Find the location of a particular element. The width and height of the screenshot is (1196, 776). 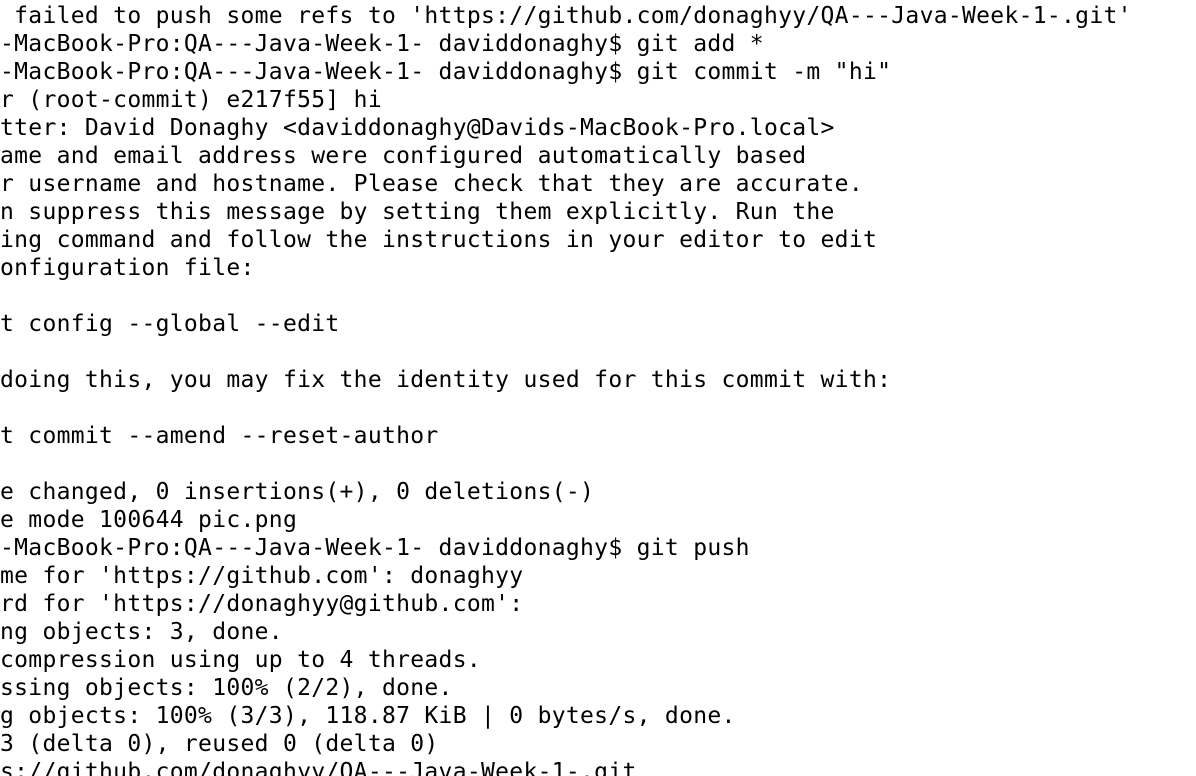

terminal-line: t config --global --edit is located at coordinates (170, 324).